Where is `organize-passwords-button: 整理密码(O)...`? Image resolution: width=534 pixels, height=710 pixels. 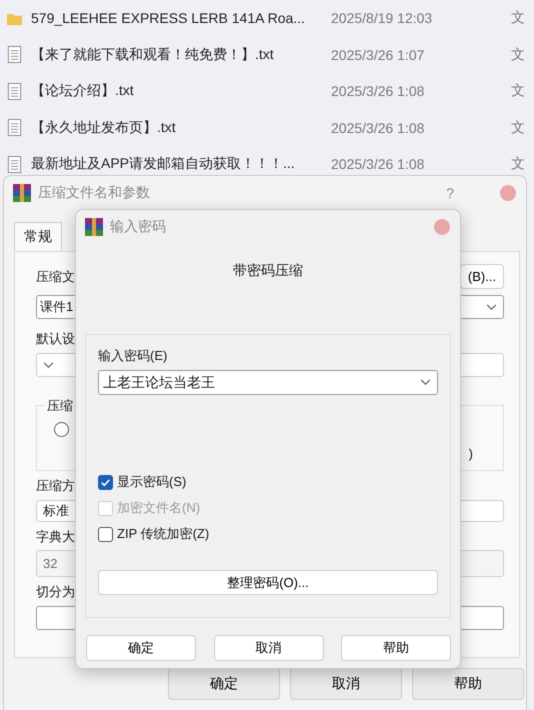 organize-passwords-button: 整理密码(O)... is located at coordinates (268, 582).